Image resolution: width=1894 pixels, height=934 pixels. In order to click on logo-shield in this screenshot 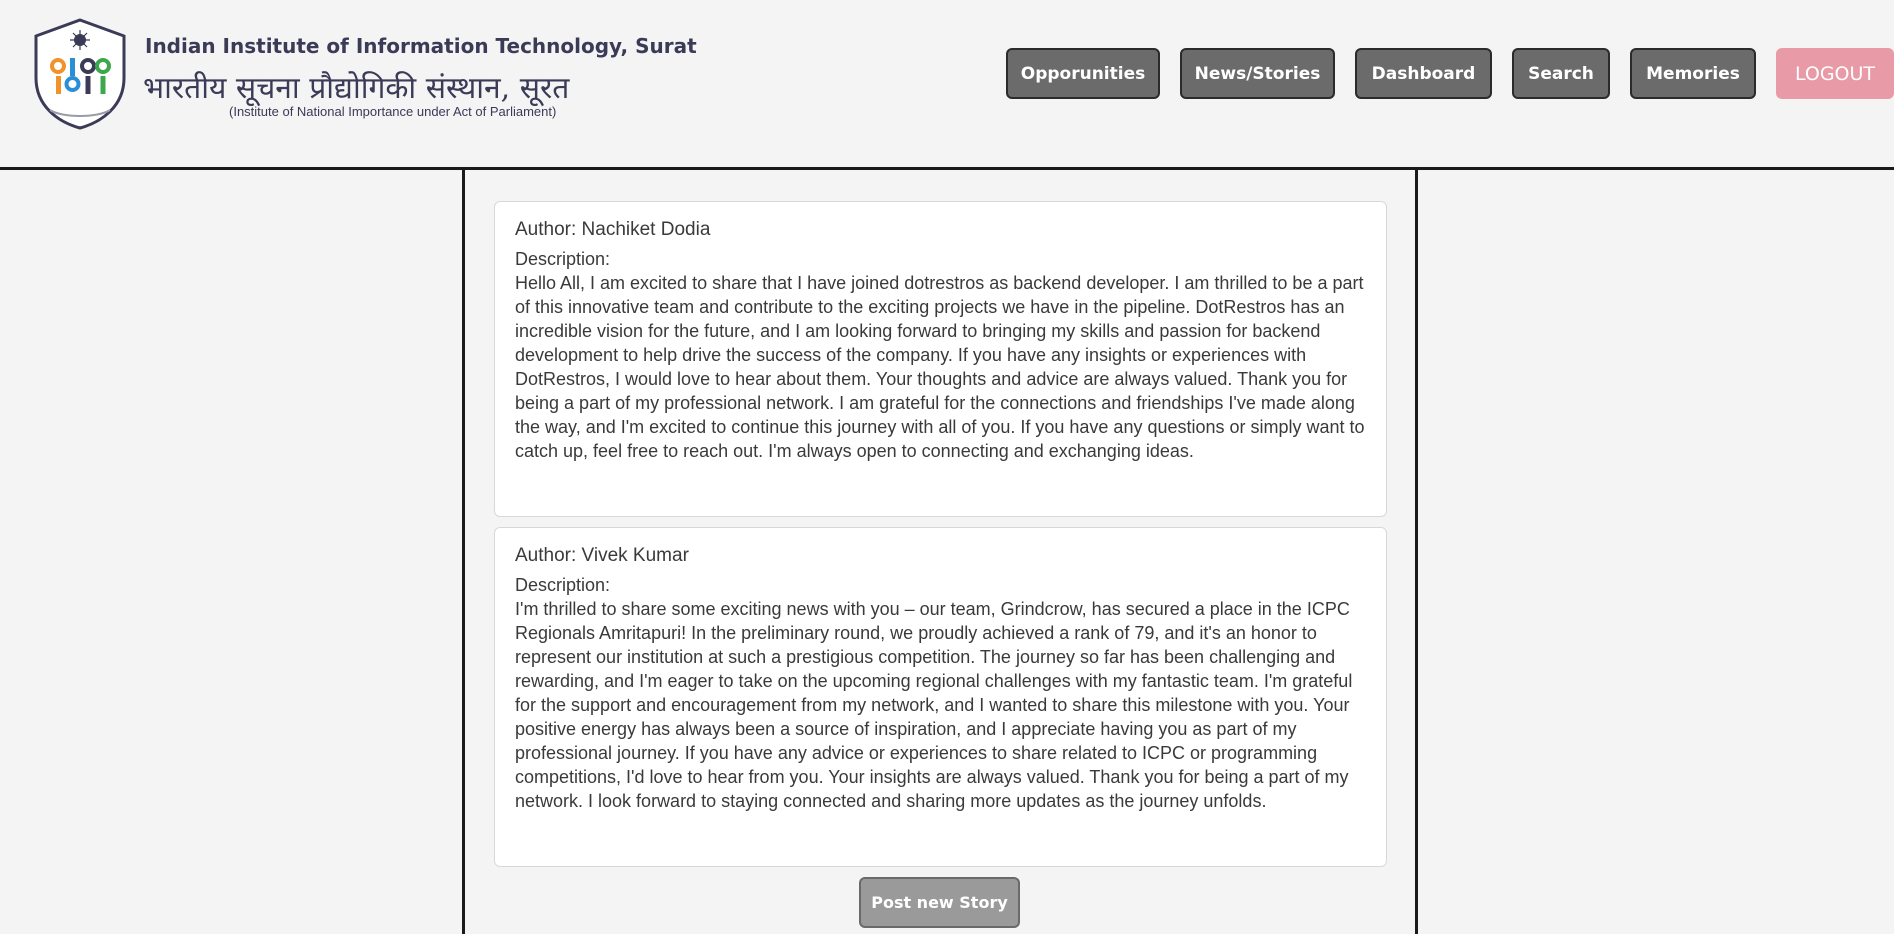, I will do `click(80, 74)`.